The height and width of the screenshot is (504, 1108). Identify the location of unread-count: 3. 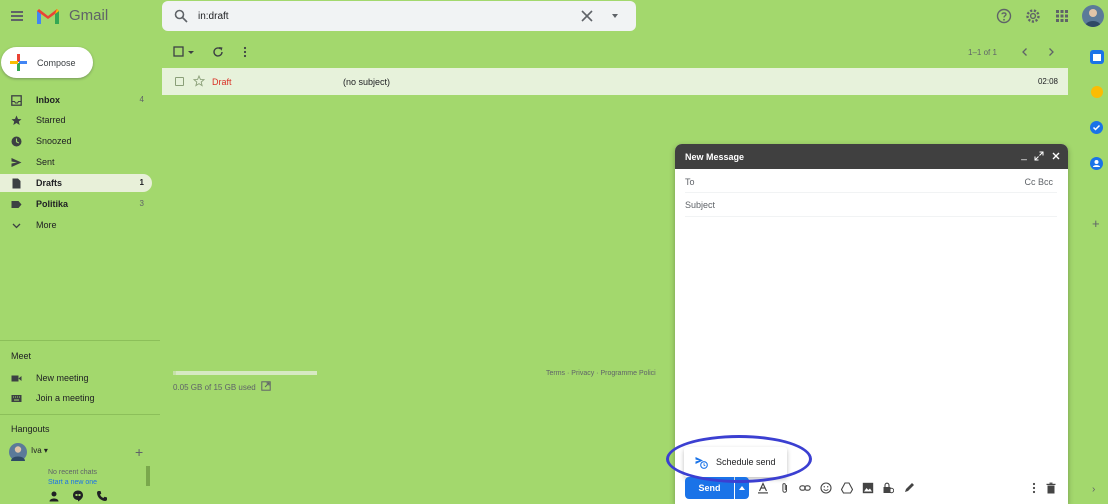
(141, 203).